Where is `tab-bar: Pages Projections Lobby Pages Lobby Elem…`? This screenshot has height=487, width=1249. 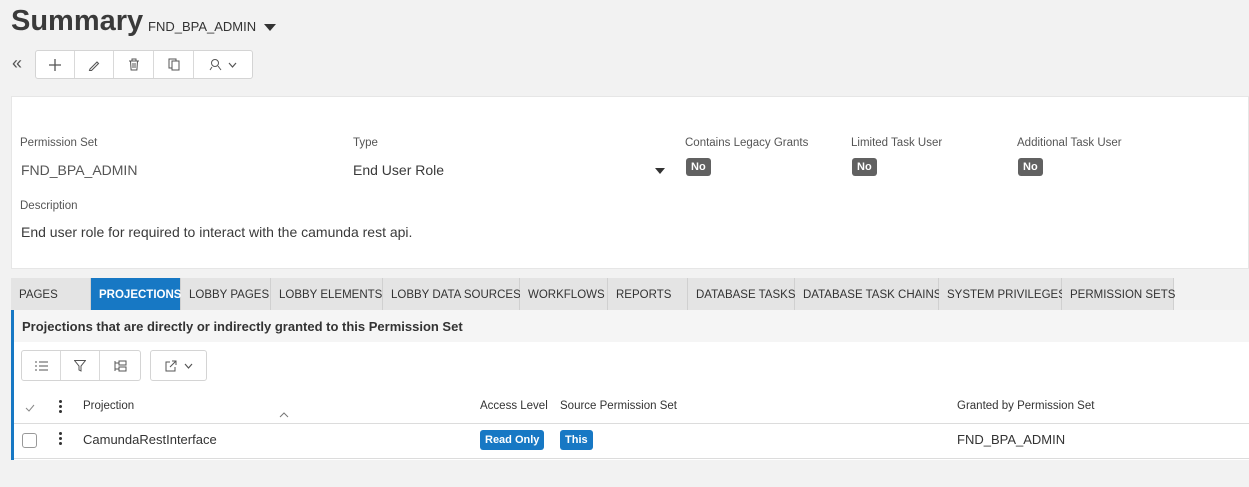 tab-bar: Pages Projections Lobby Pages Lobby Elem… is located at coordinates (593, 294).